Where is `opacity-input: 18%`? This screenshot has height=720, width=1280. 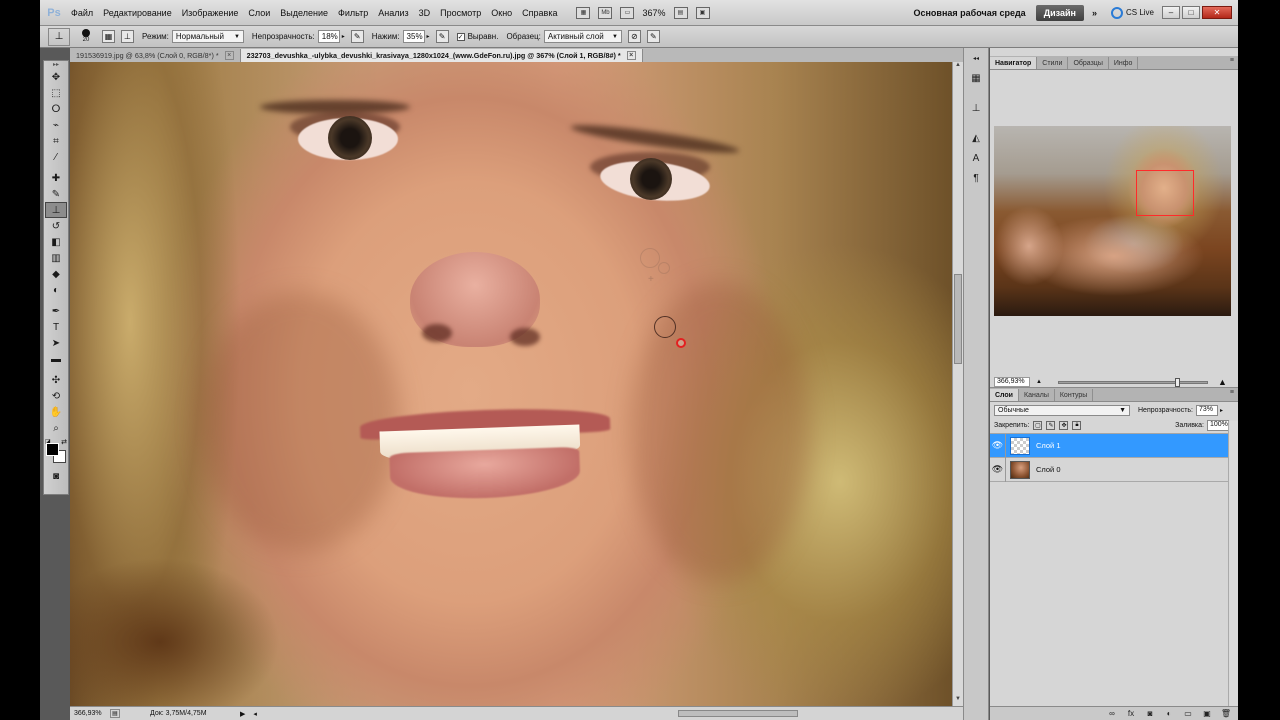 opacity-input: 18% is located at coordinates (328, 36).